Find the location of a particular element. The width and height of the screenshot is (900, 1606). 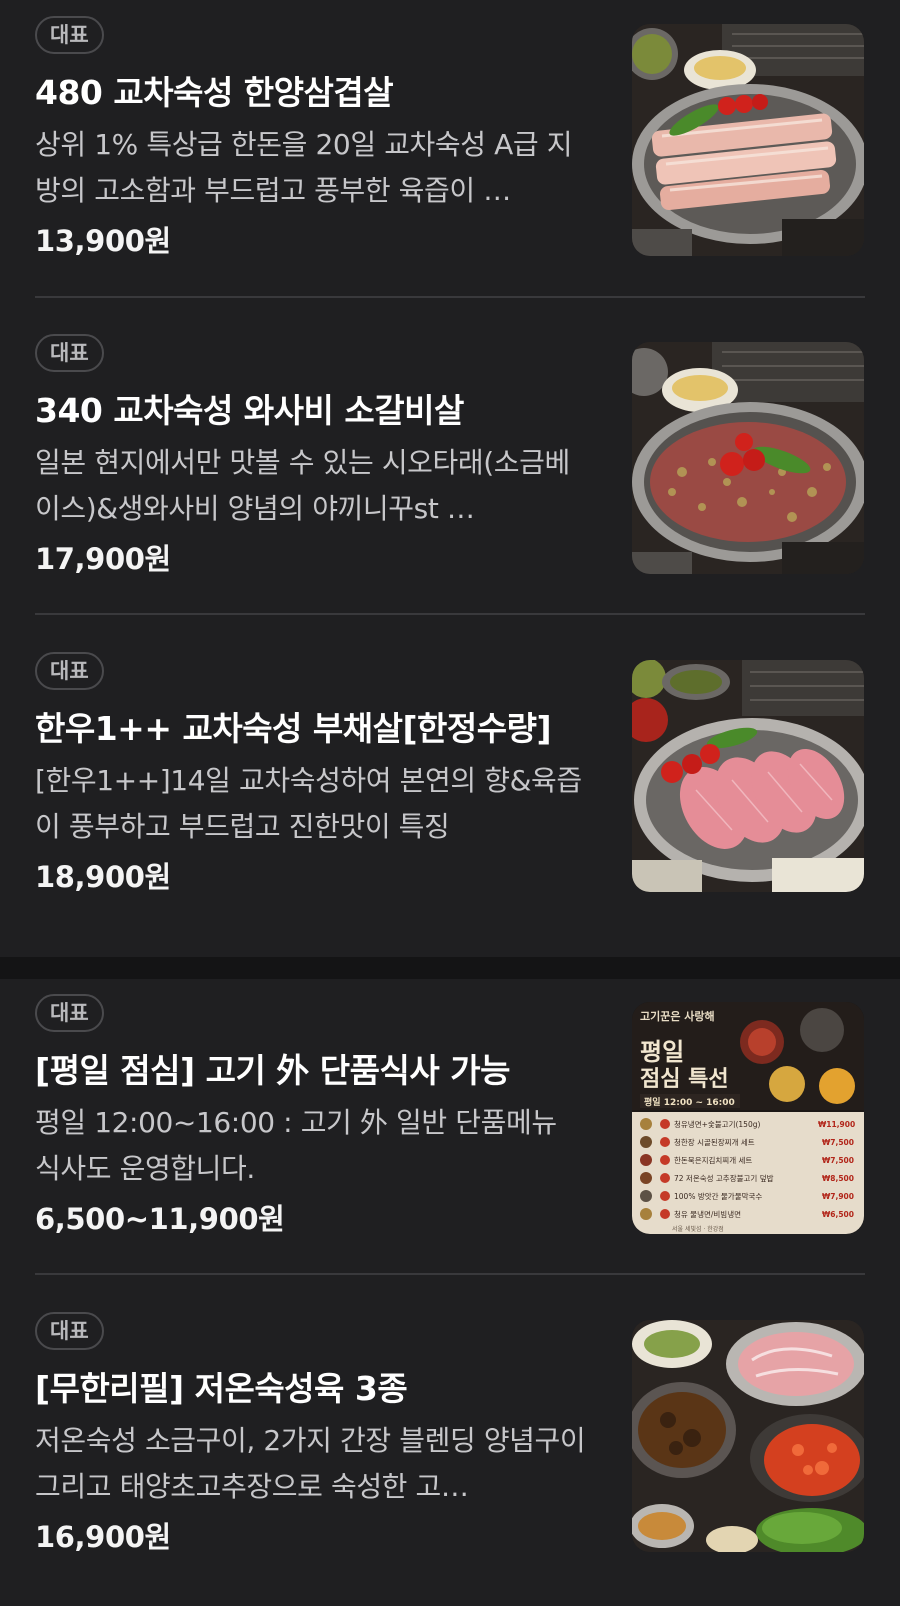

menu-item-name: 한우1++ 교차숙성 부채살[한정수량] is located at coordinates (293, 728).